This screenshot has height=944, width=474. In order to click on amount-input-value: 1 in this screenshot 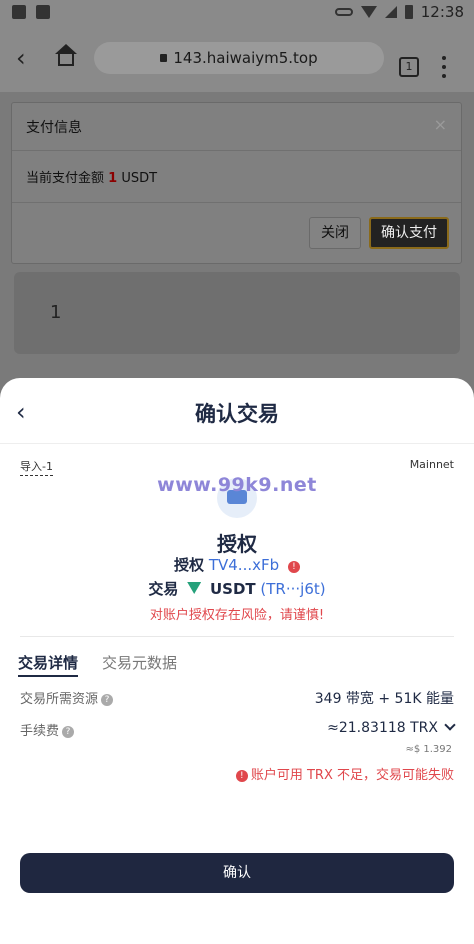, I will do `click(56, 312)`.